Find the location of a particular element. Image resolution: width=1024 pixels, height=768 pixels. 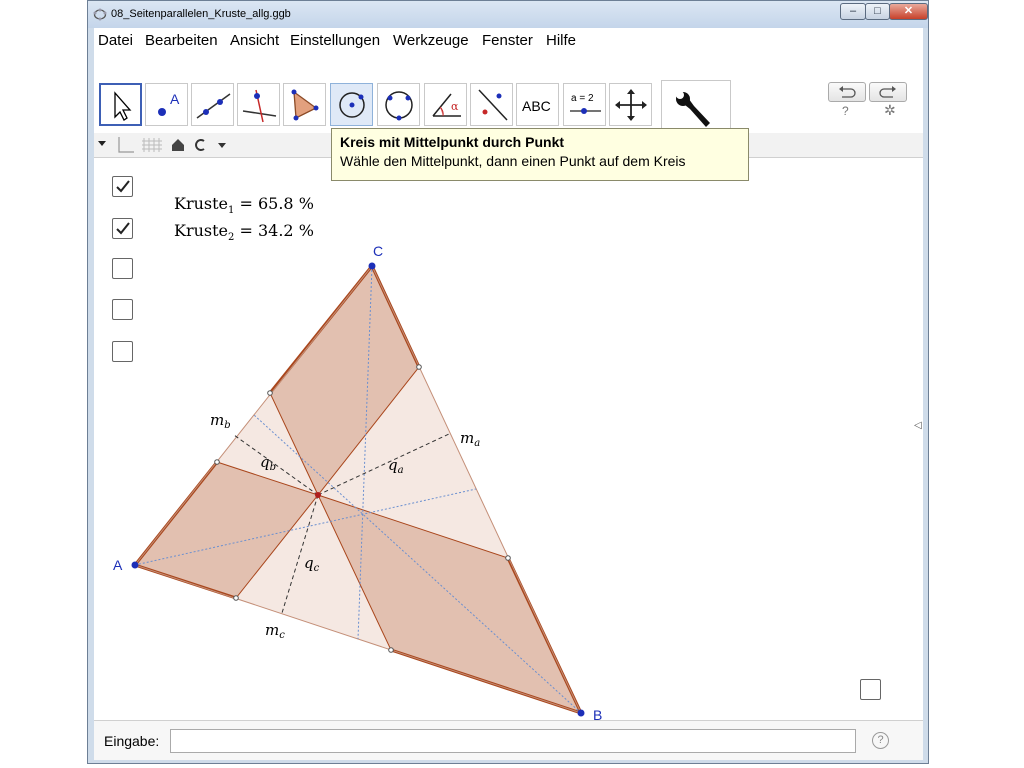

tool-move is located at coordinates (120, 104).